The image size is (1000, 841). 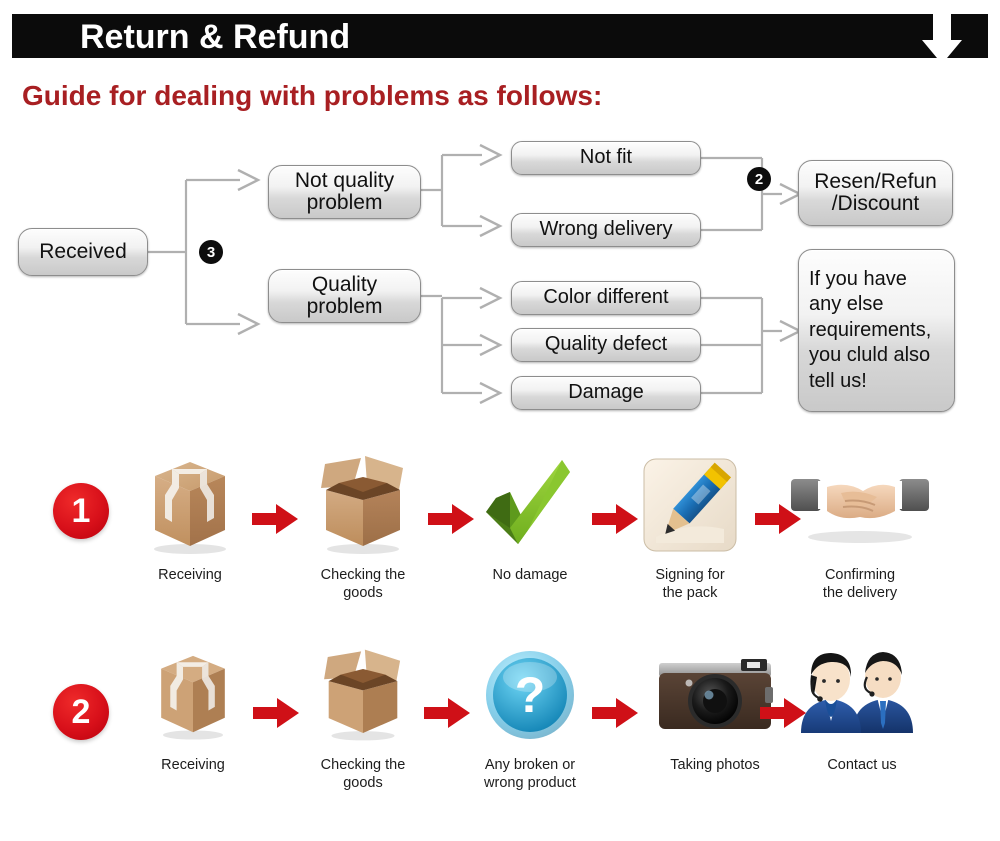 What do you see at coordinates (530, 505) in the screenshot?
I see `green-check-icon` at bounding box center [530, 505].